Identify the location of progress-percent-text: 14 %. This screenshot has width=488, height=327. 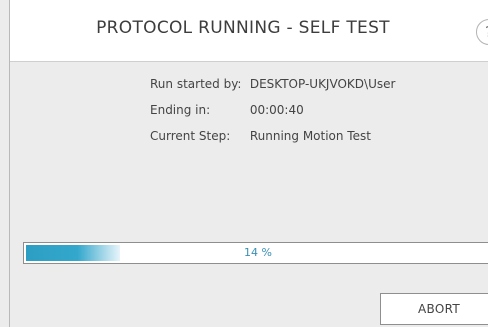
(258, 252).